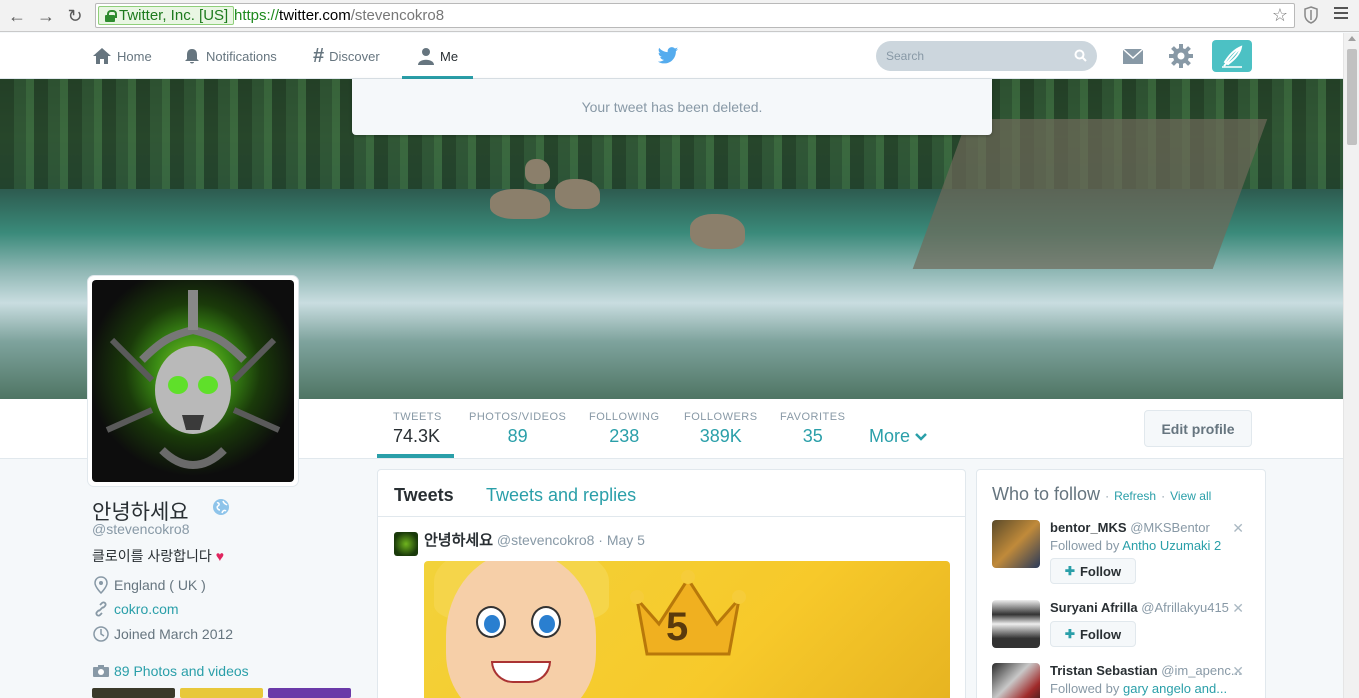 The height and width of the screenshot is (698, 1359). I want to click on forward-icon: →, so click(46, 16).